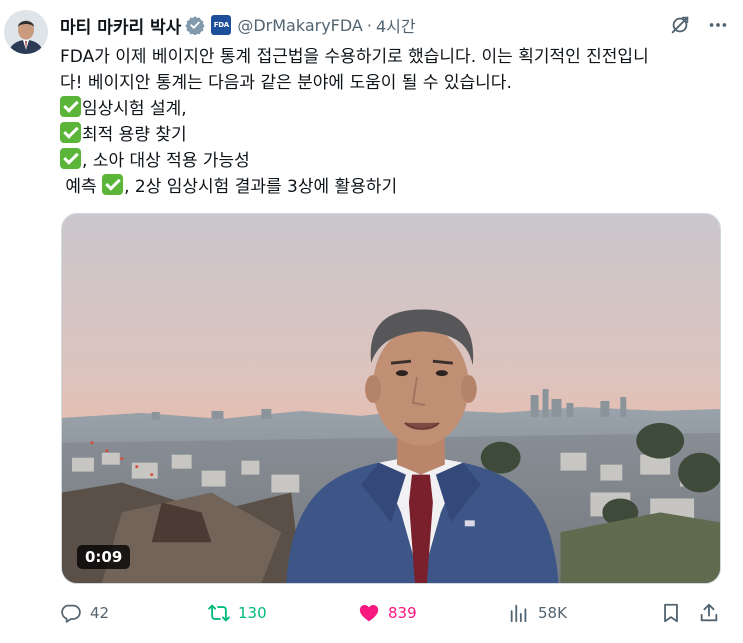 The image size is (743, 643). What do you see at coordinates (395, 135) in the screenshot?
I see `list-item: 최적 용량 찾기` at bounding box center [395, 135].